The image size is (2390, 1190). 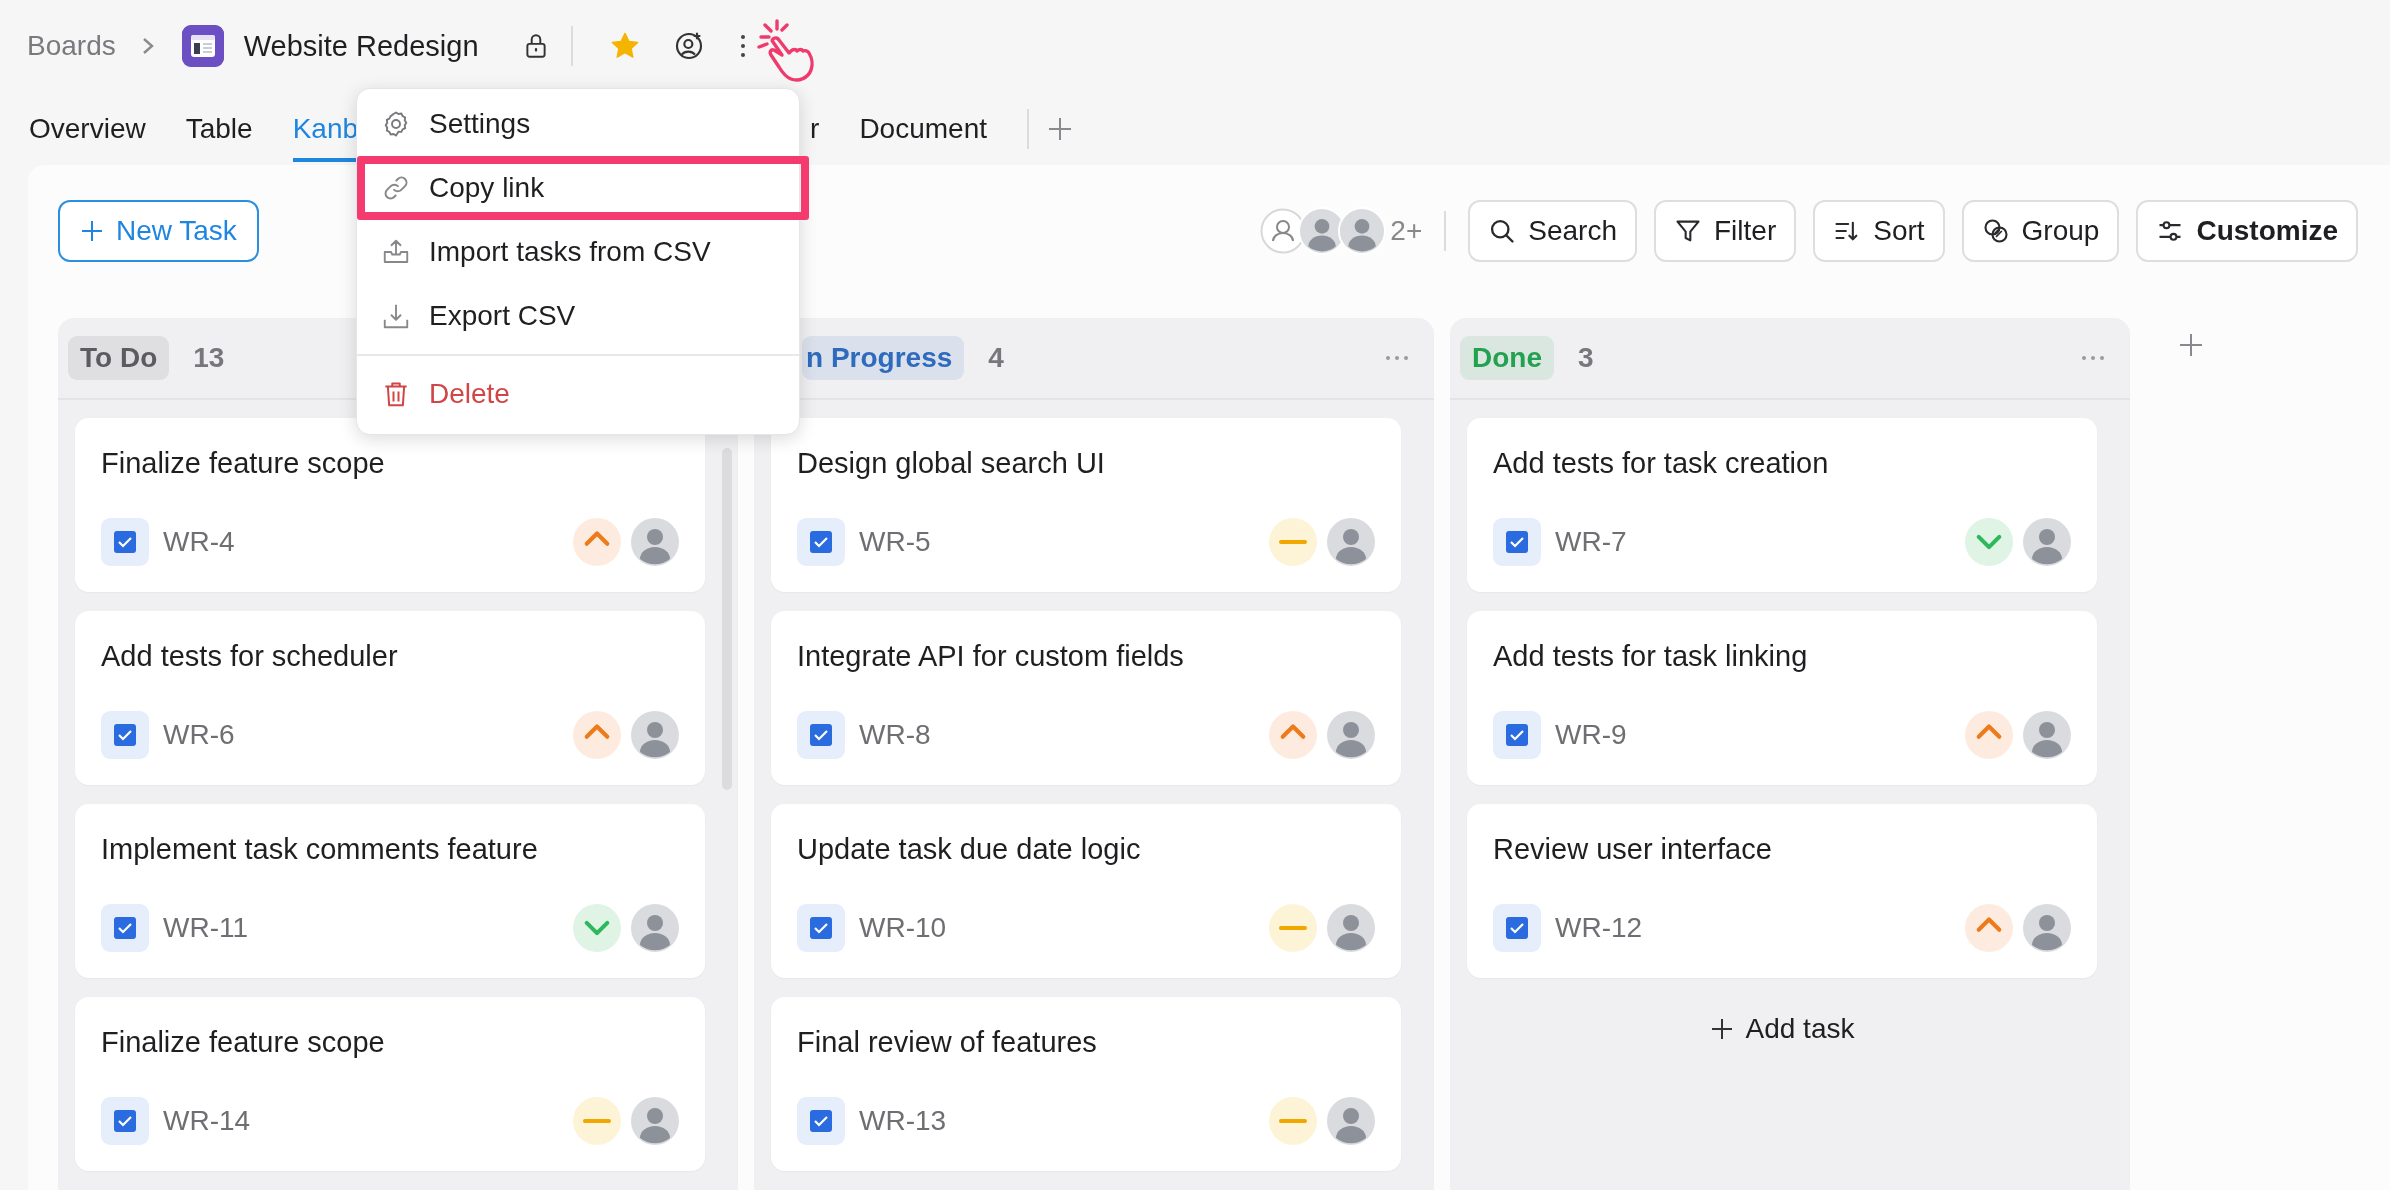 What do you see at coordinates (1060, 129) in the screenshot?
I see `add-view-icon` at bounding box center [1060, 129].